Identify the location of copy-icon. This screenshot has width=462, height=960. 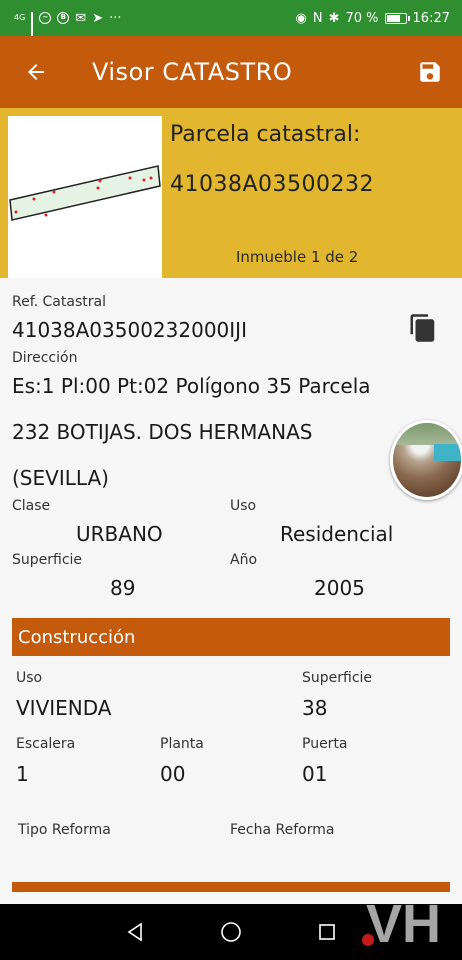
(422, 328).